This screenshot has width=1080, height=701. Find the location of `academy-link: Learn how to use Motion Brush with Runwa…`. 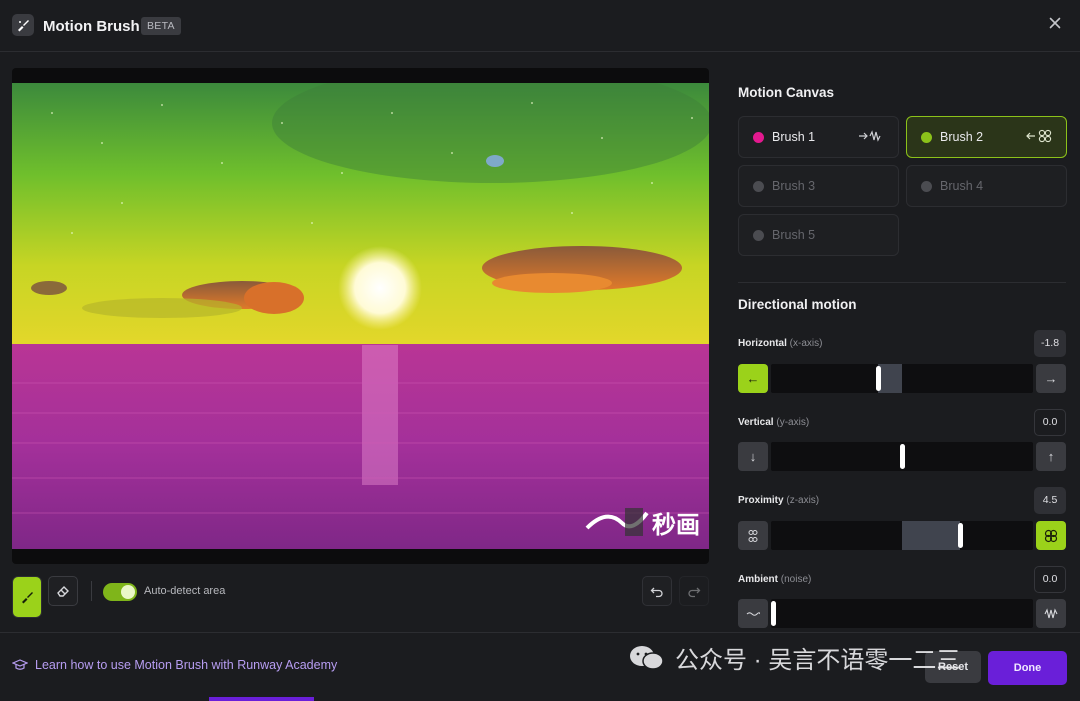

academy-link: Learn how to use Motion Brush with Runwa… is located at coordinates (174, 665).